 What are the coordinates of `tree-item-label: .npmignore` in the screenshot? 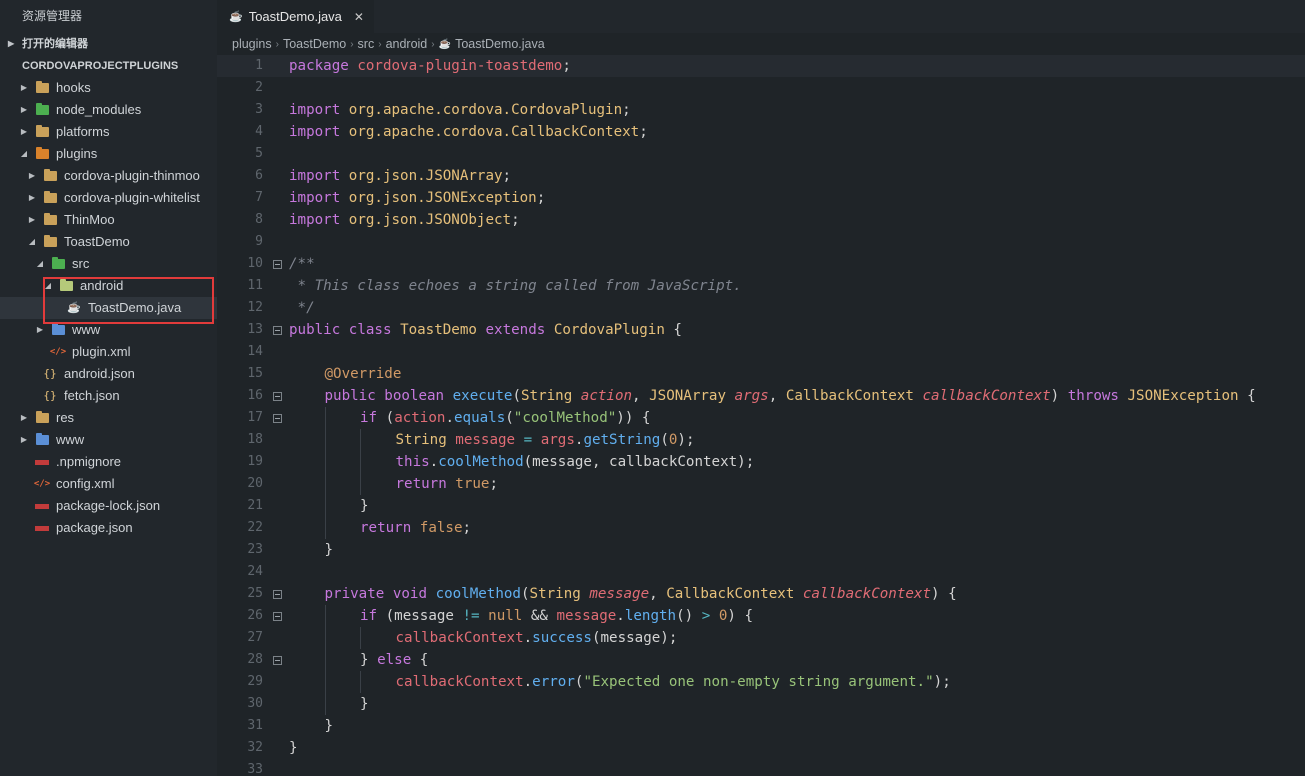 It's located at (89, 461).